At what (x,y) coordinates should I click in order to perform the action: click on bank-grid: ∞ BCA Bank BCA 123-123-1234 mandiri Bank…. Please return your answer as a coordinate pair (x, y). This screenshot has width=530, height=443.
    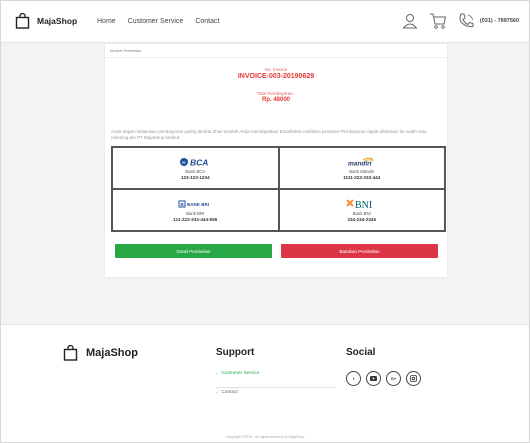
    Looking at the image, I should click on (278, 189).